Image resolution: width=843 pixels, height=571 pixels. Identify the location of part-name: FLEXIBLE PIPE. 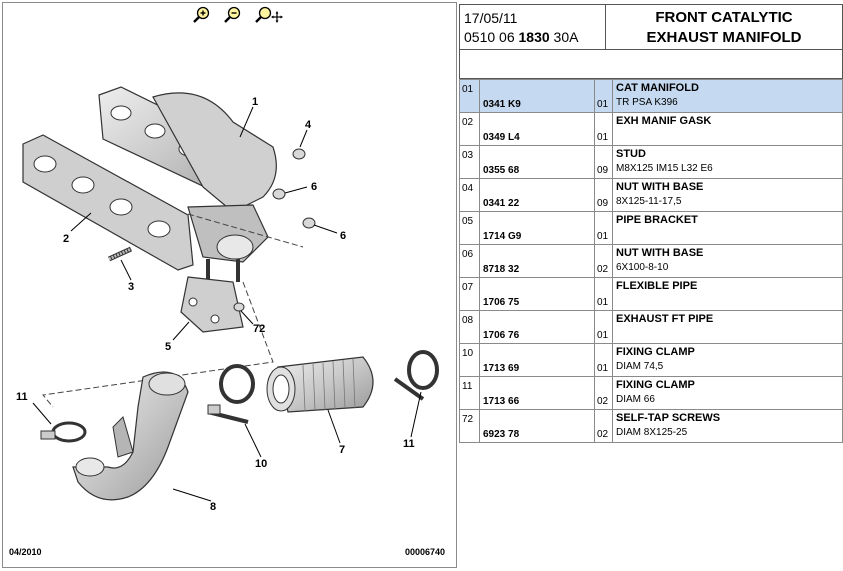
(657, 286).